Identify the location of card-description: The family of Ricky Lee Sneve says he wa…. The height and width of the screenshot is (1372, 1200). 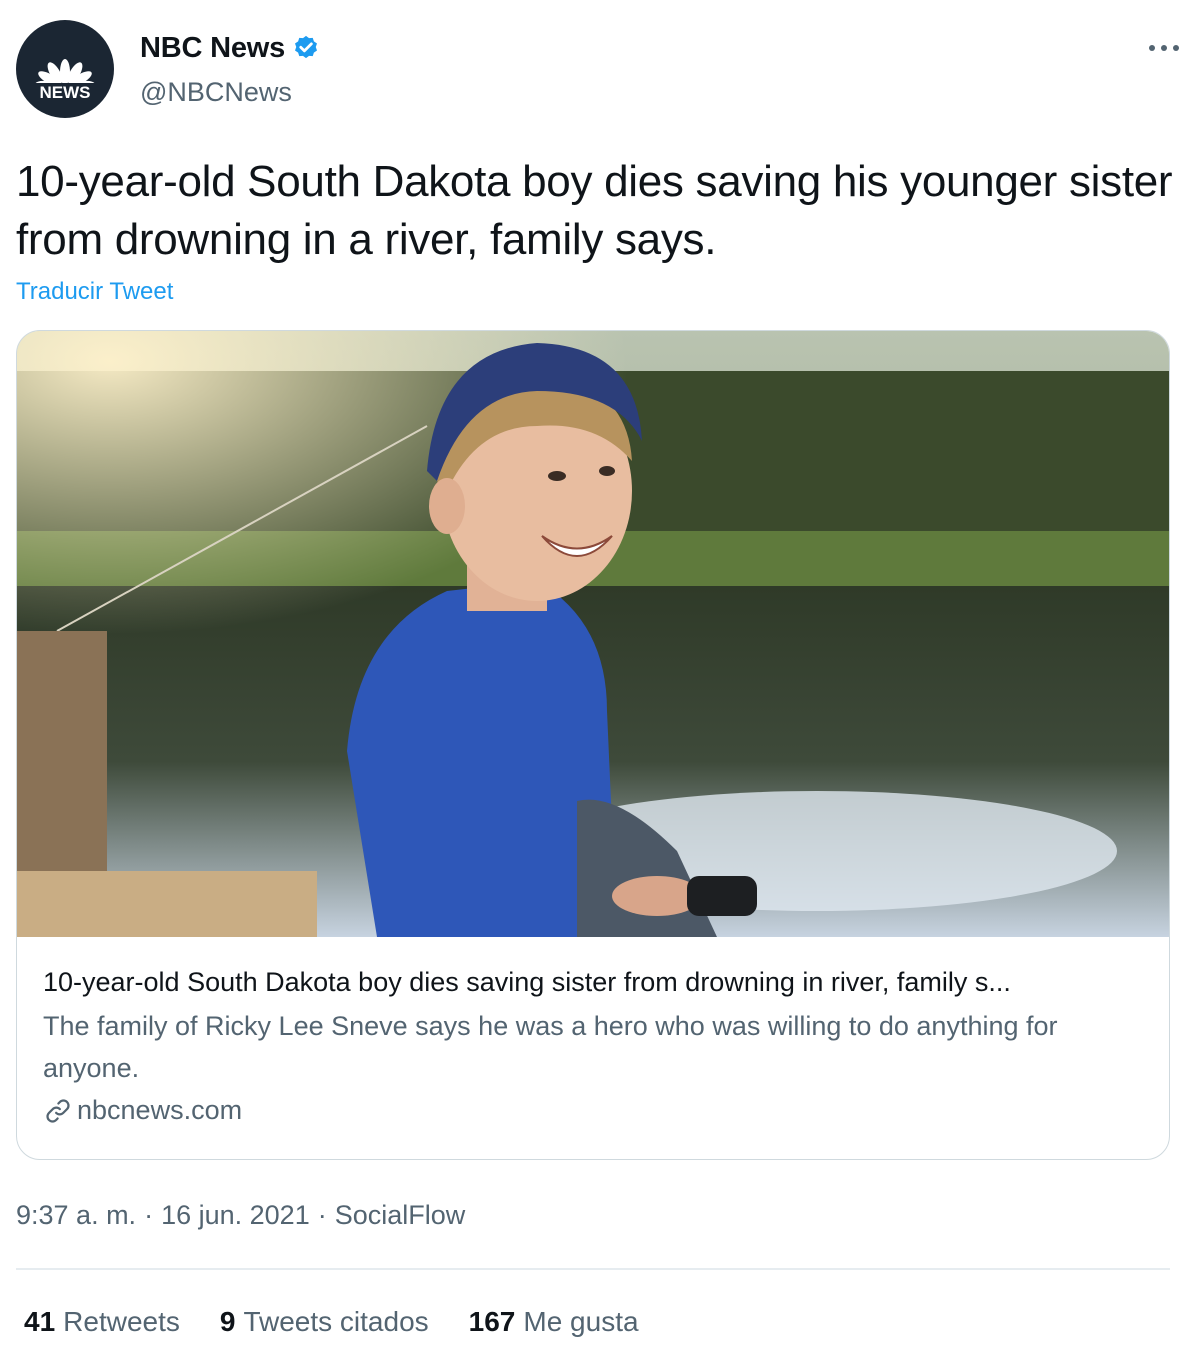
(550, 1047).